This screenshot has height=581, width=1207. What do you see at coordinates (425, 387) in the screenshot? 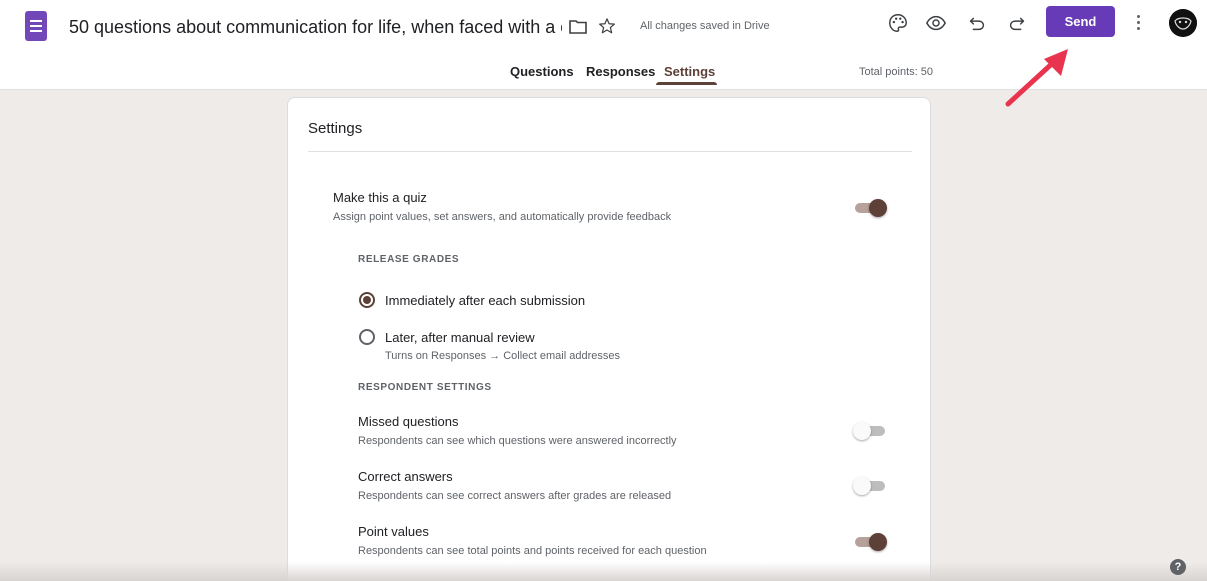
I see `respondent-settings-heading: RESPONDENT SETTINGS` at bounding box center [425, 387].